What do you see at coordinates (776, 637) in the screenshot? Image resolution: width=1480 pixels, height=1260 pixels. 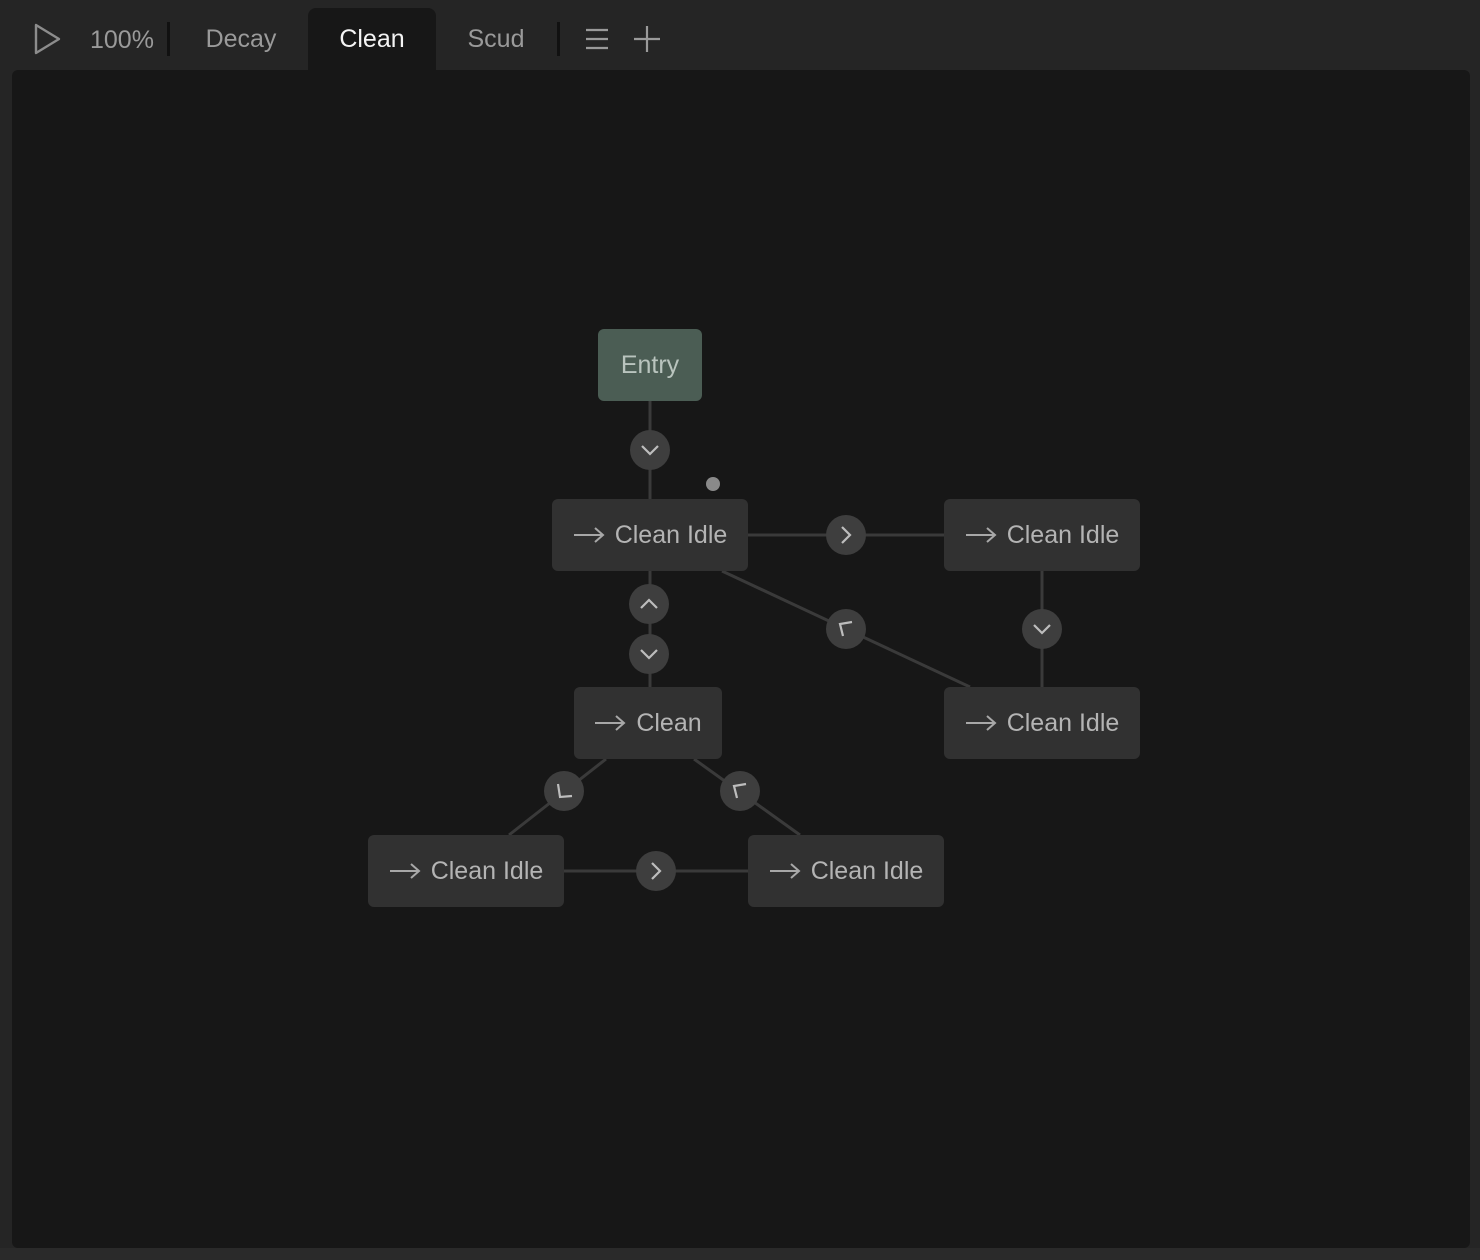 I see `edges-layer` at bounding box center [776, 637].